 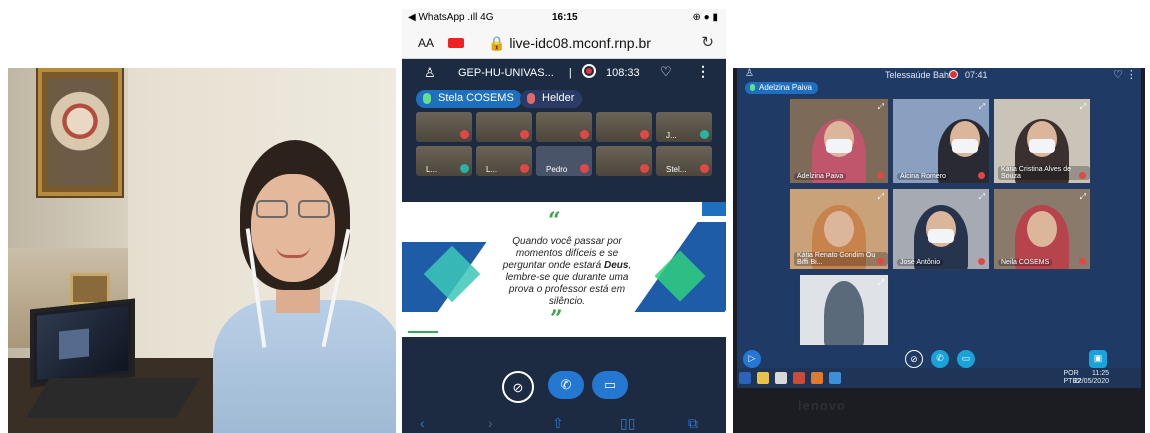 What do you see at coordinates (423, 330) in the screenshot?
I see `slide-footer-logo` at bounding box center [423, 330].